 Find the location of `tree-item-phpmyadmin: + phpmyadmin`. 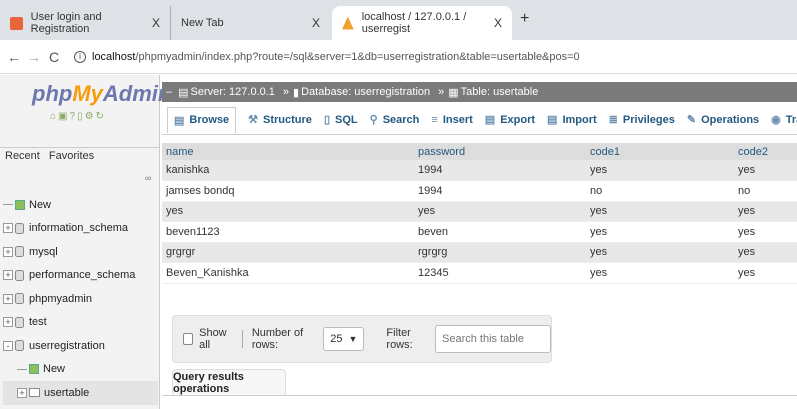

tree-item-phpmyadmin: + phpmyadmin is located at coordinates (80, 299).